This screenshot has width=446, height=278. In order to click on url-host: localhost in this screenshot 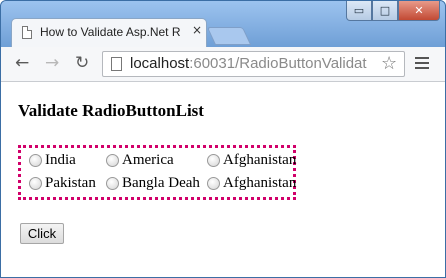, I will do `click(160, 63)`.